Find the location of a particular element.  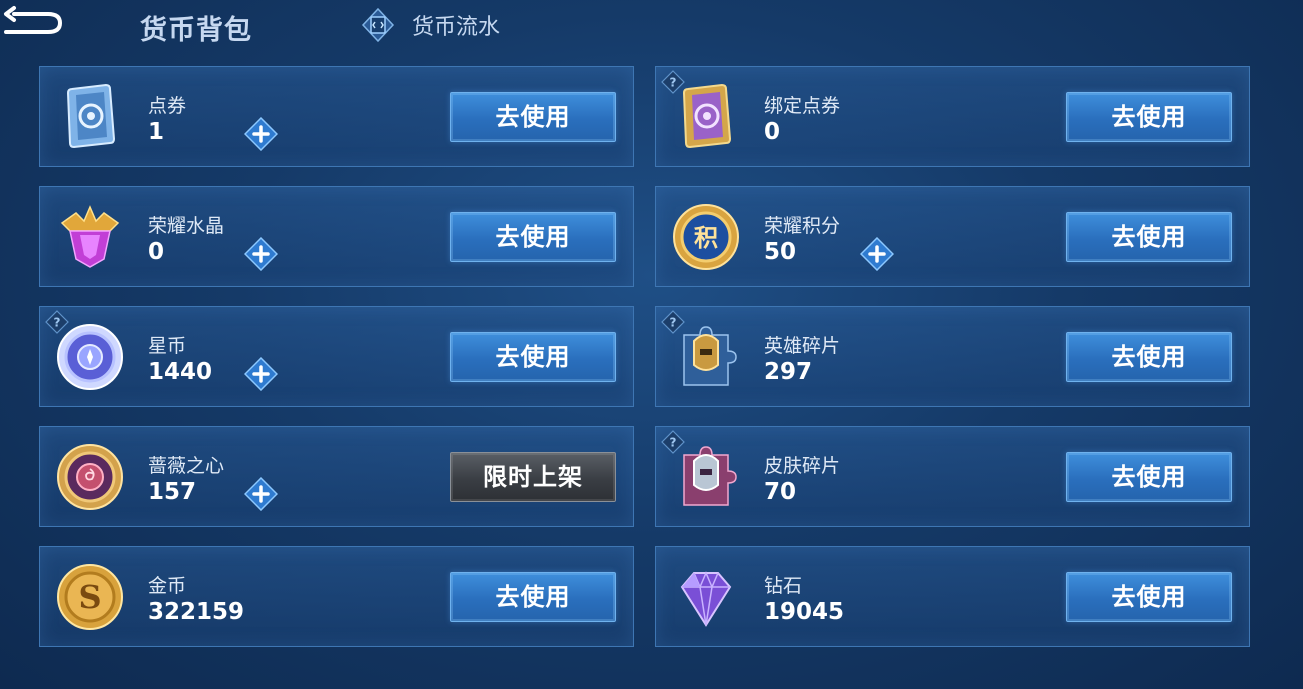

currency-flow-icon is located at coordinates (378, 25).